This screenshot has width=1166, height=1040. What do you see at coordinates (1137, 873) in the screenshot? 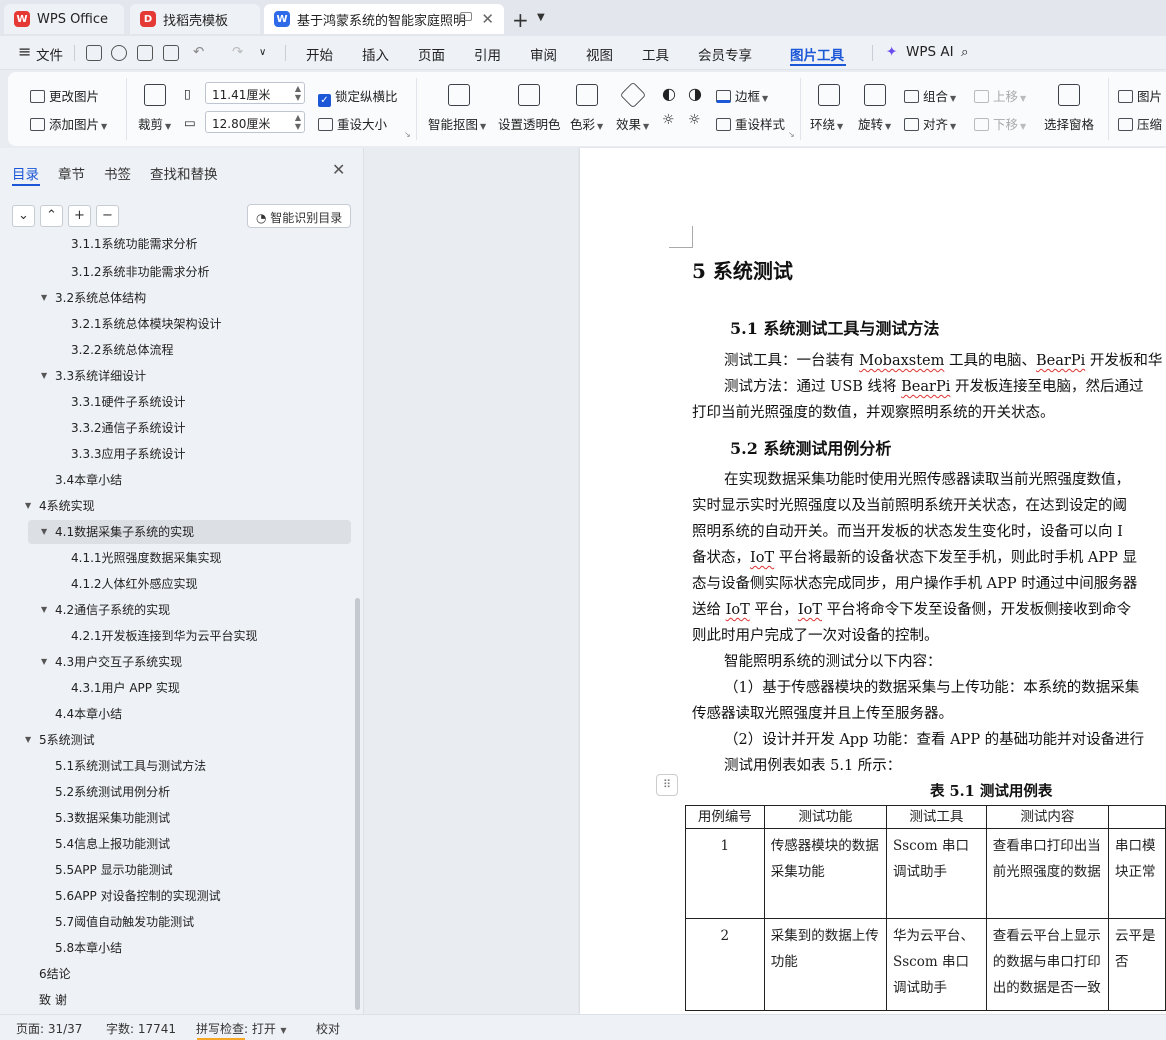
I see `table-cell: 串口模块正常` at bounding box center [1137, 873].